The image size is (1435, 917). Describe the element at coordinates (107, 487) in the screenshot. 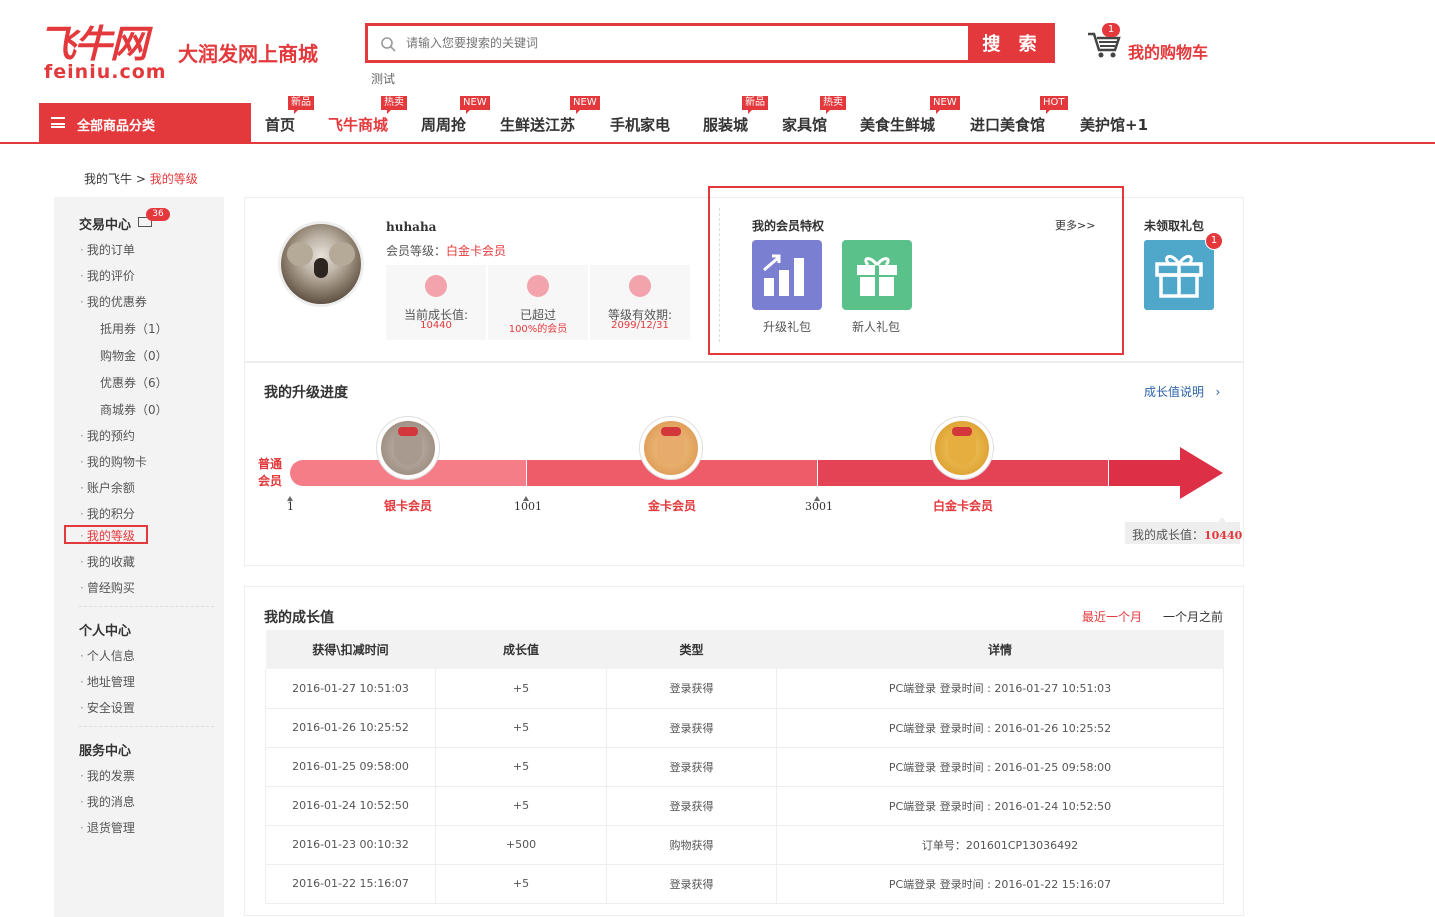

I see `sidebar-item-balance: 账户余额` at that location.